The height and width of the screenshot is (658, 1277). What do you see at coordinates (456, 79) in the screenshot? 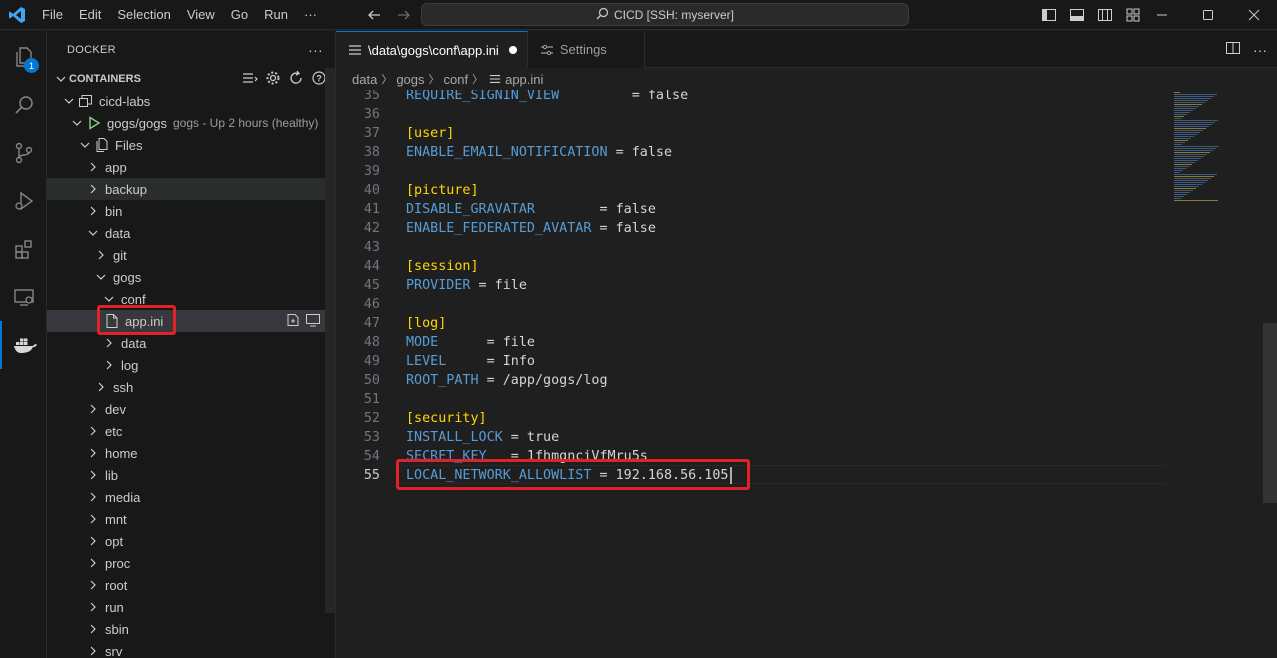
I see `breadcrumb-item: conf` at bounding box center [456, 79].